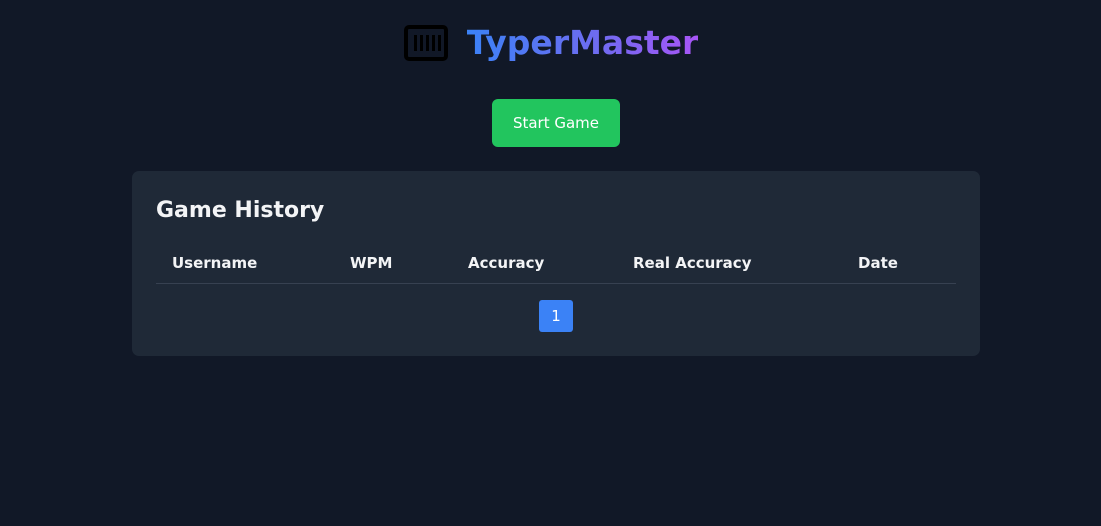 This screenshot has height=526, width=1101. I want to click on table-header-row: Username WPM Accuracy Real Accuracy Date, so click(556, 263).